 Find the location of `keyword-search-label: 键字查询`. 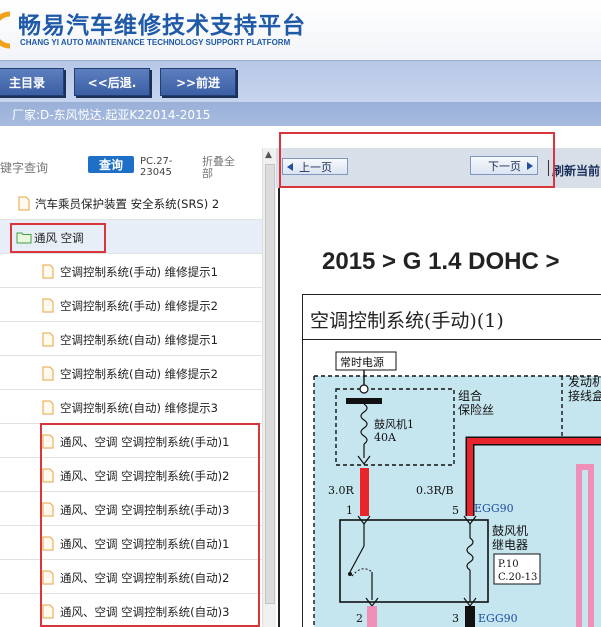

keyword-search-label: 键字查询 is located at coordinates (24, 168).